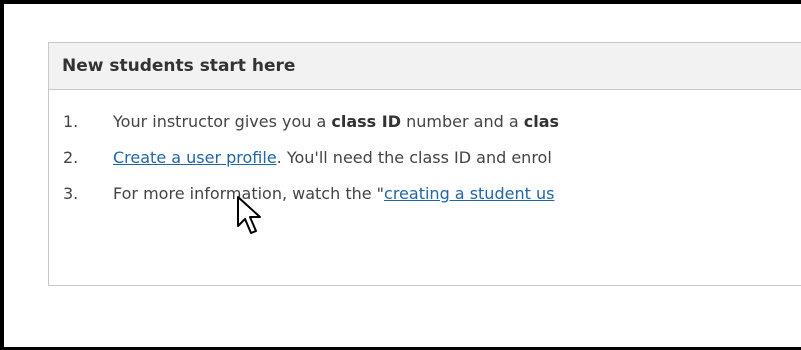 This screenshot has width=801, height=350. Describe the element at coordinates (425, 66) in the screenshot. I see `panel-title: New students start here` at that location.